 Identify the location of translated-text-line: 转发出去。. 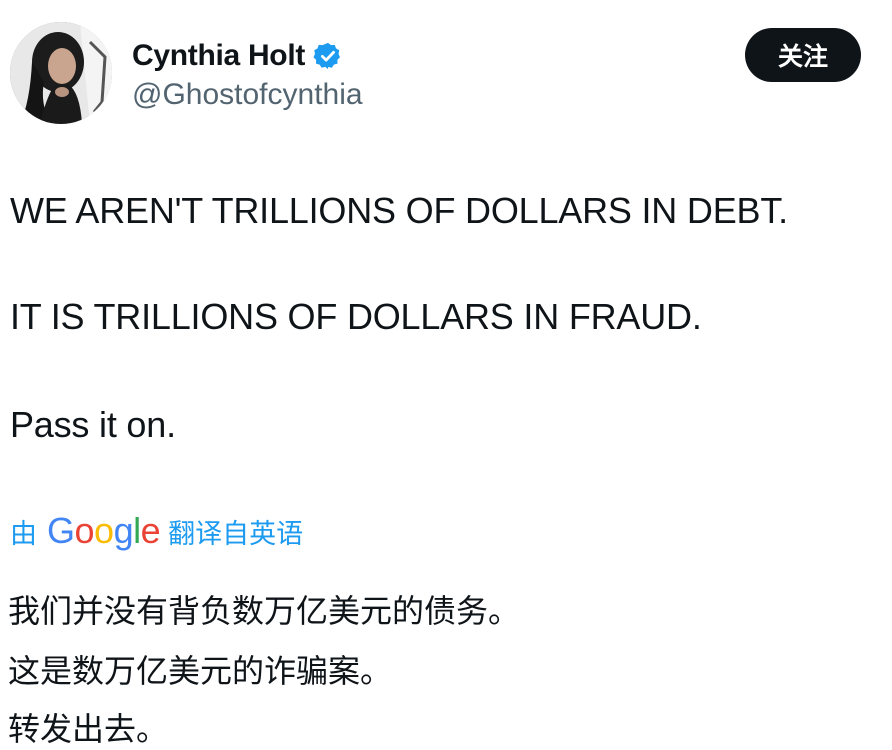
(88, 729).